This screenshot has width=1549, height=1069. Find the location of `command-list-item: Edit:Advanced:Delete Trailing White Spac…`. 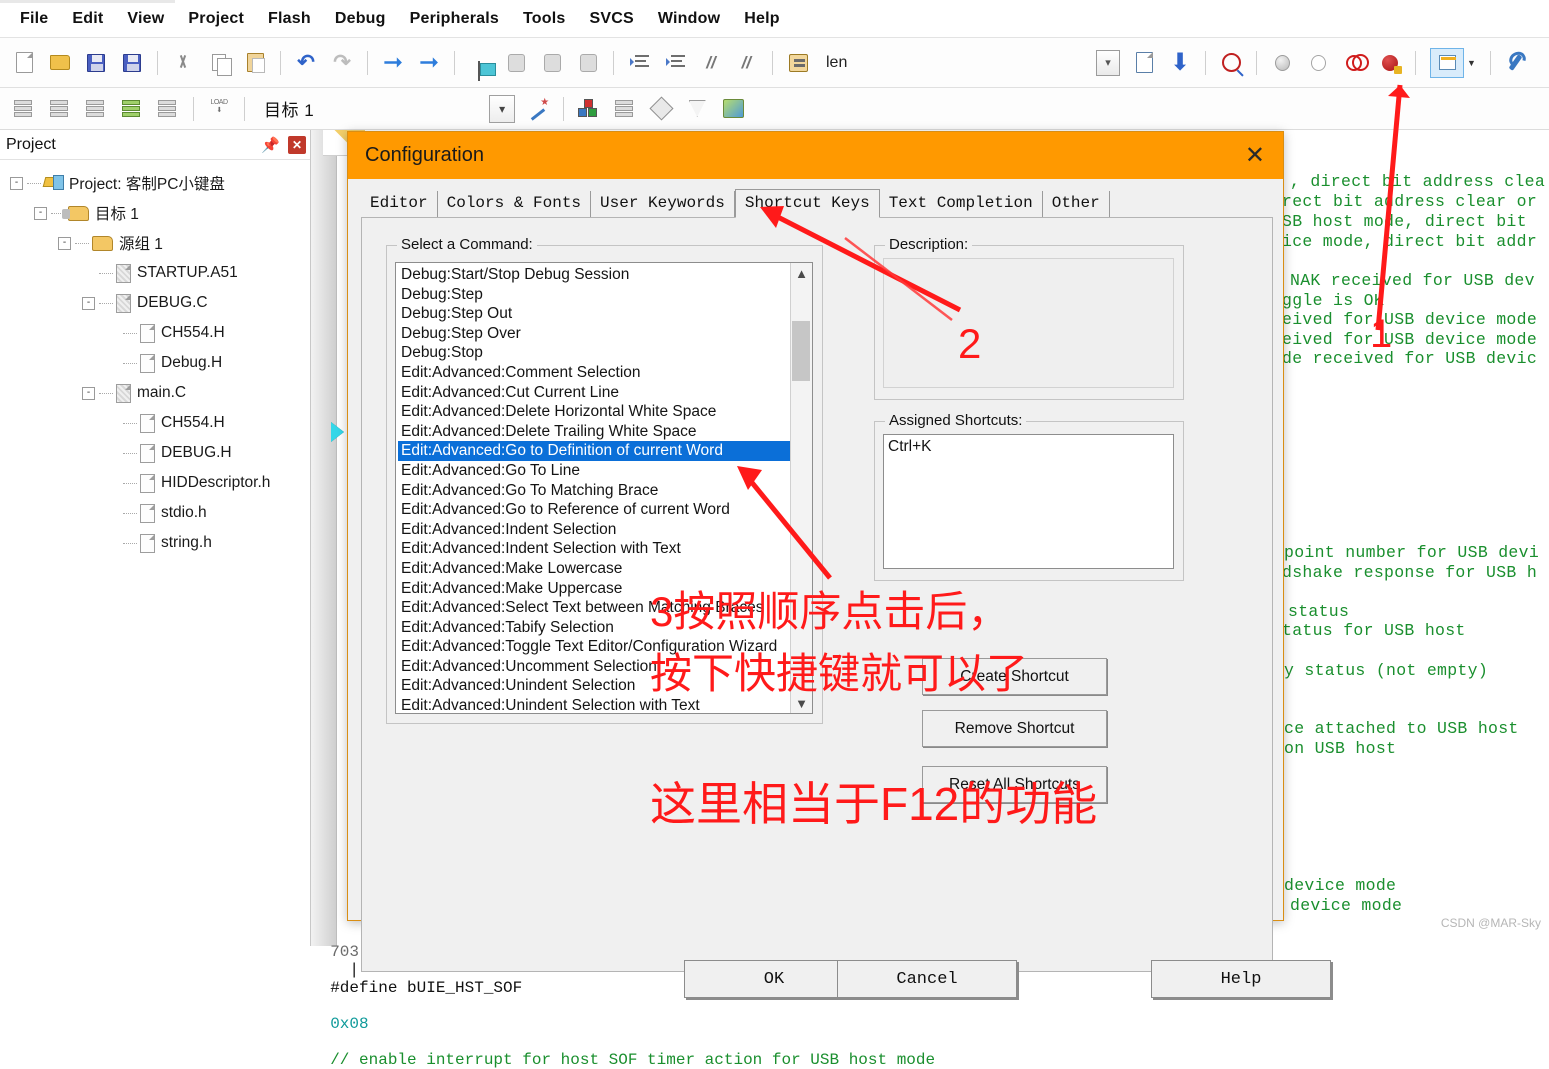

command-list-item: Edit:Advanced:Delete Trailing White Spac… is located at coordinates (594, 432).